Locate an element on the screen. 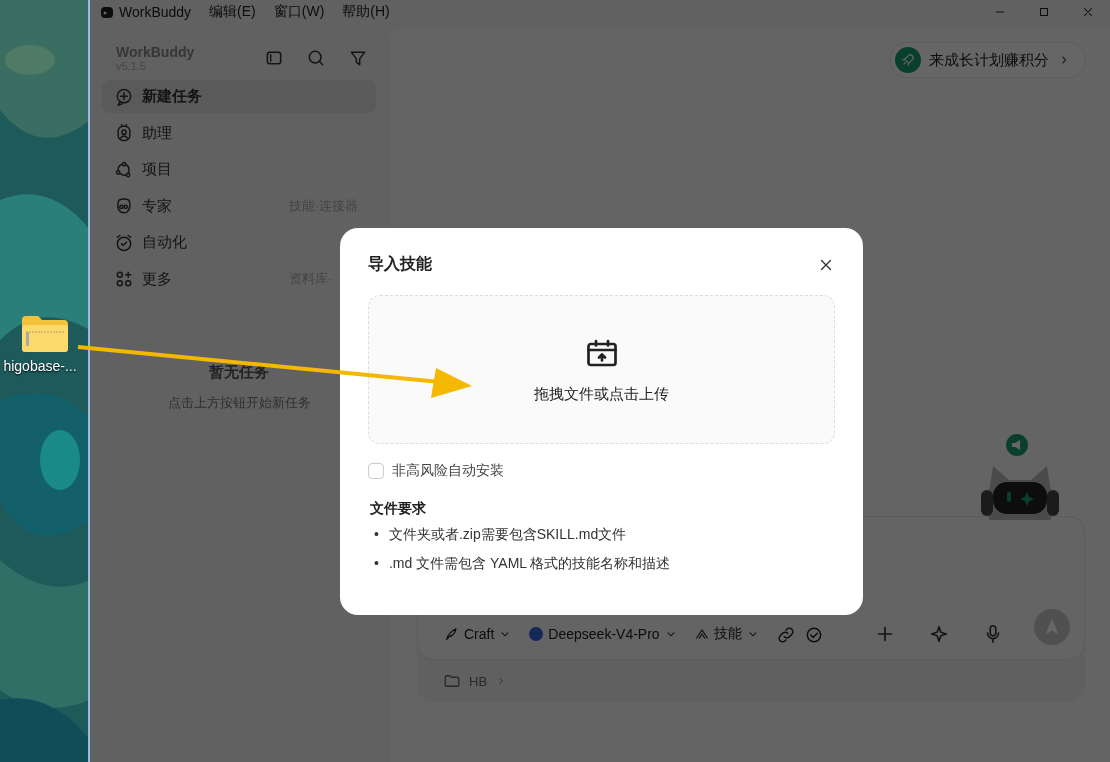  nav-item: 新建任务 is located at coordinates (239, 96).